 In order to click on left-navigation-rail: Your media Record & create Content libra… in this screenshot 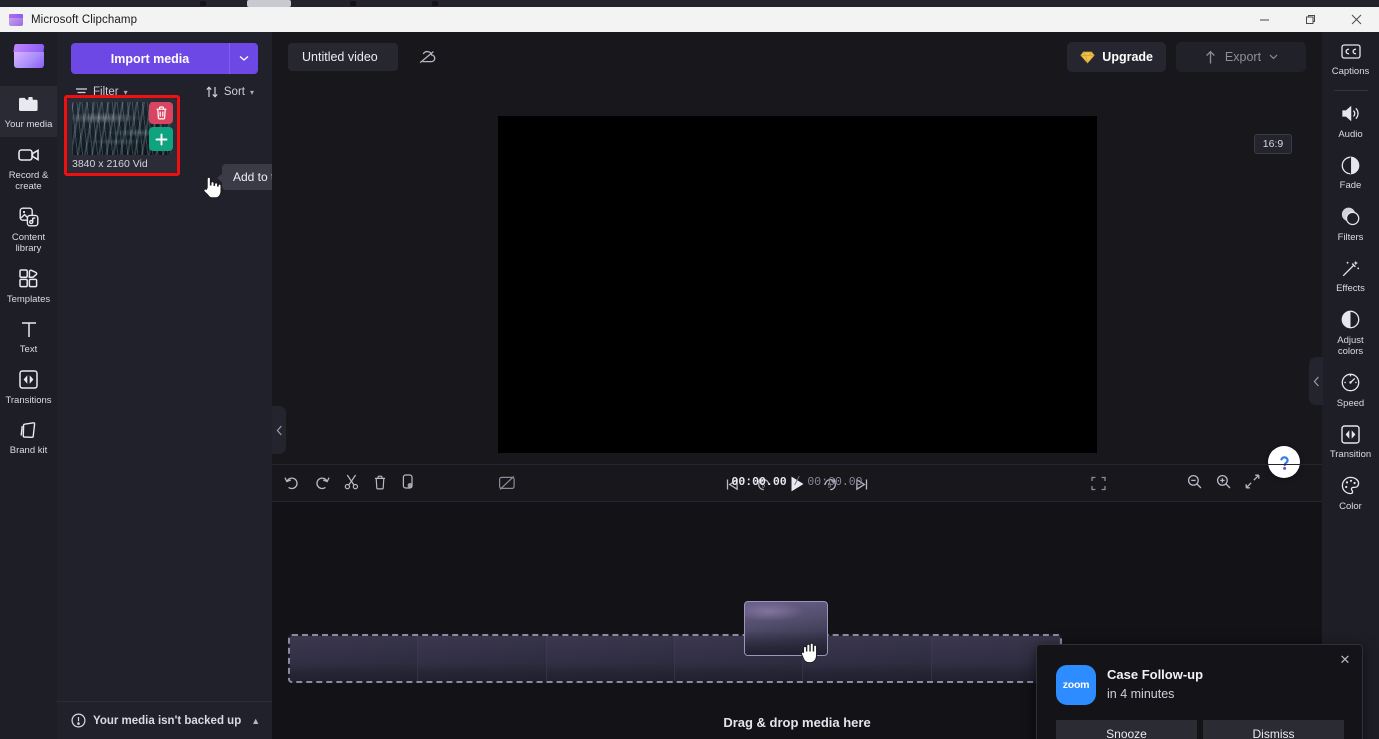, I will do `click(28, 385)`.